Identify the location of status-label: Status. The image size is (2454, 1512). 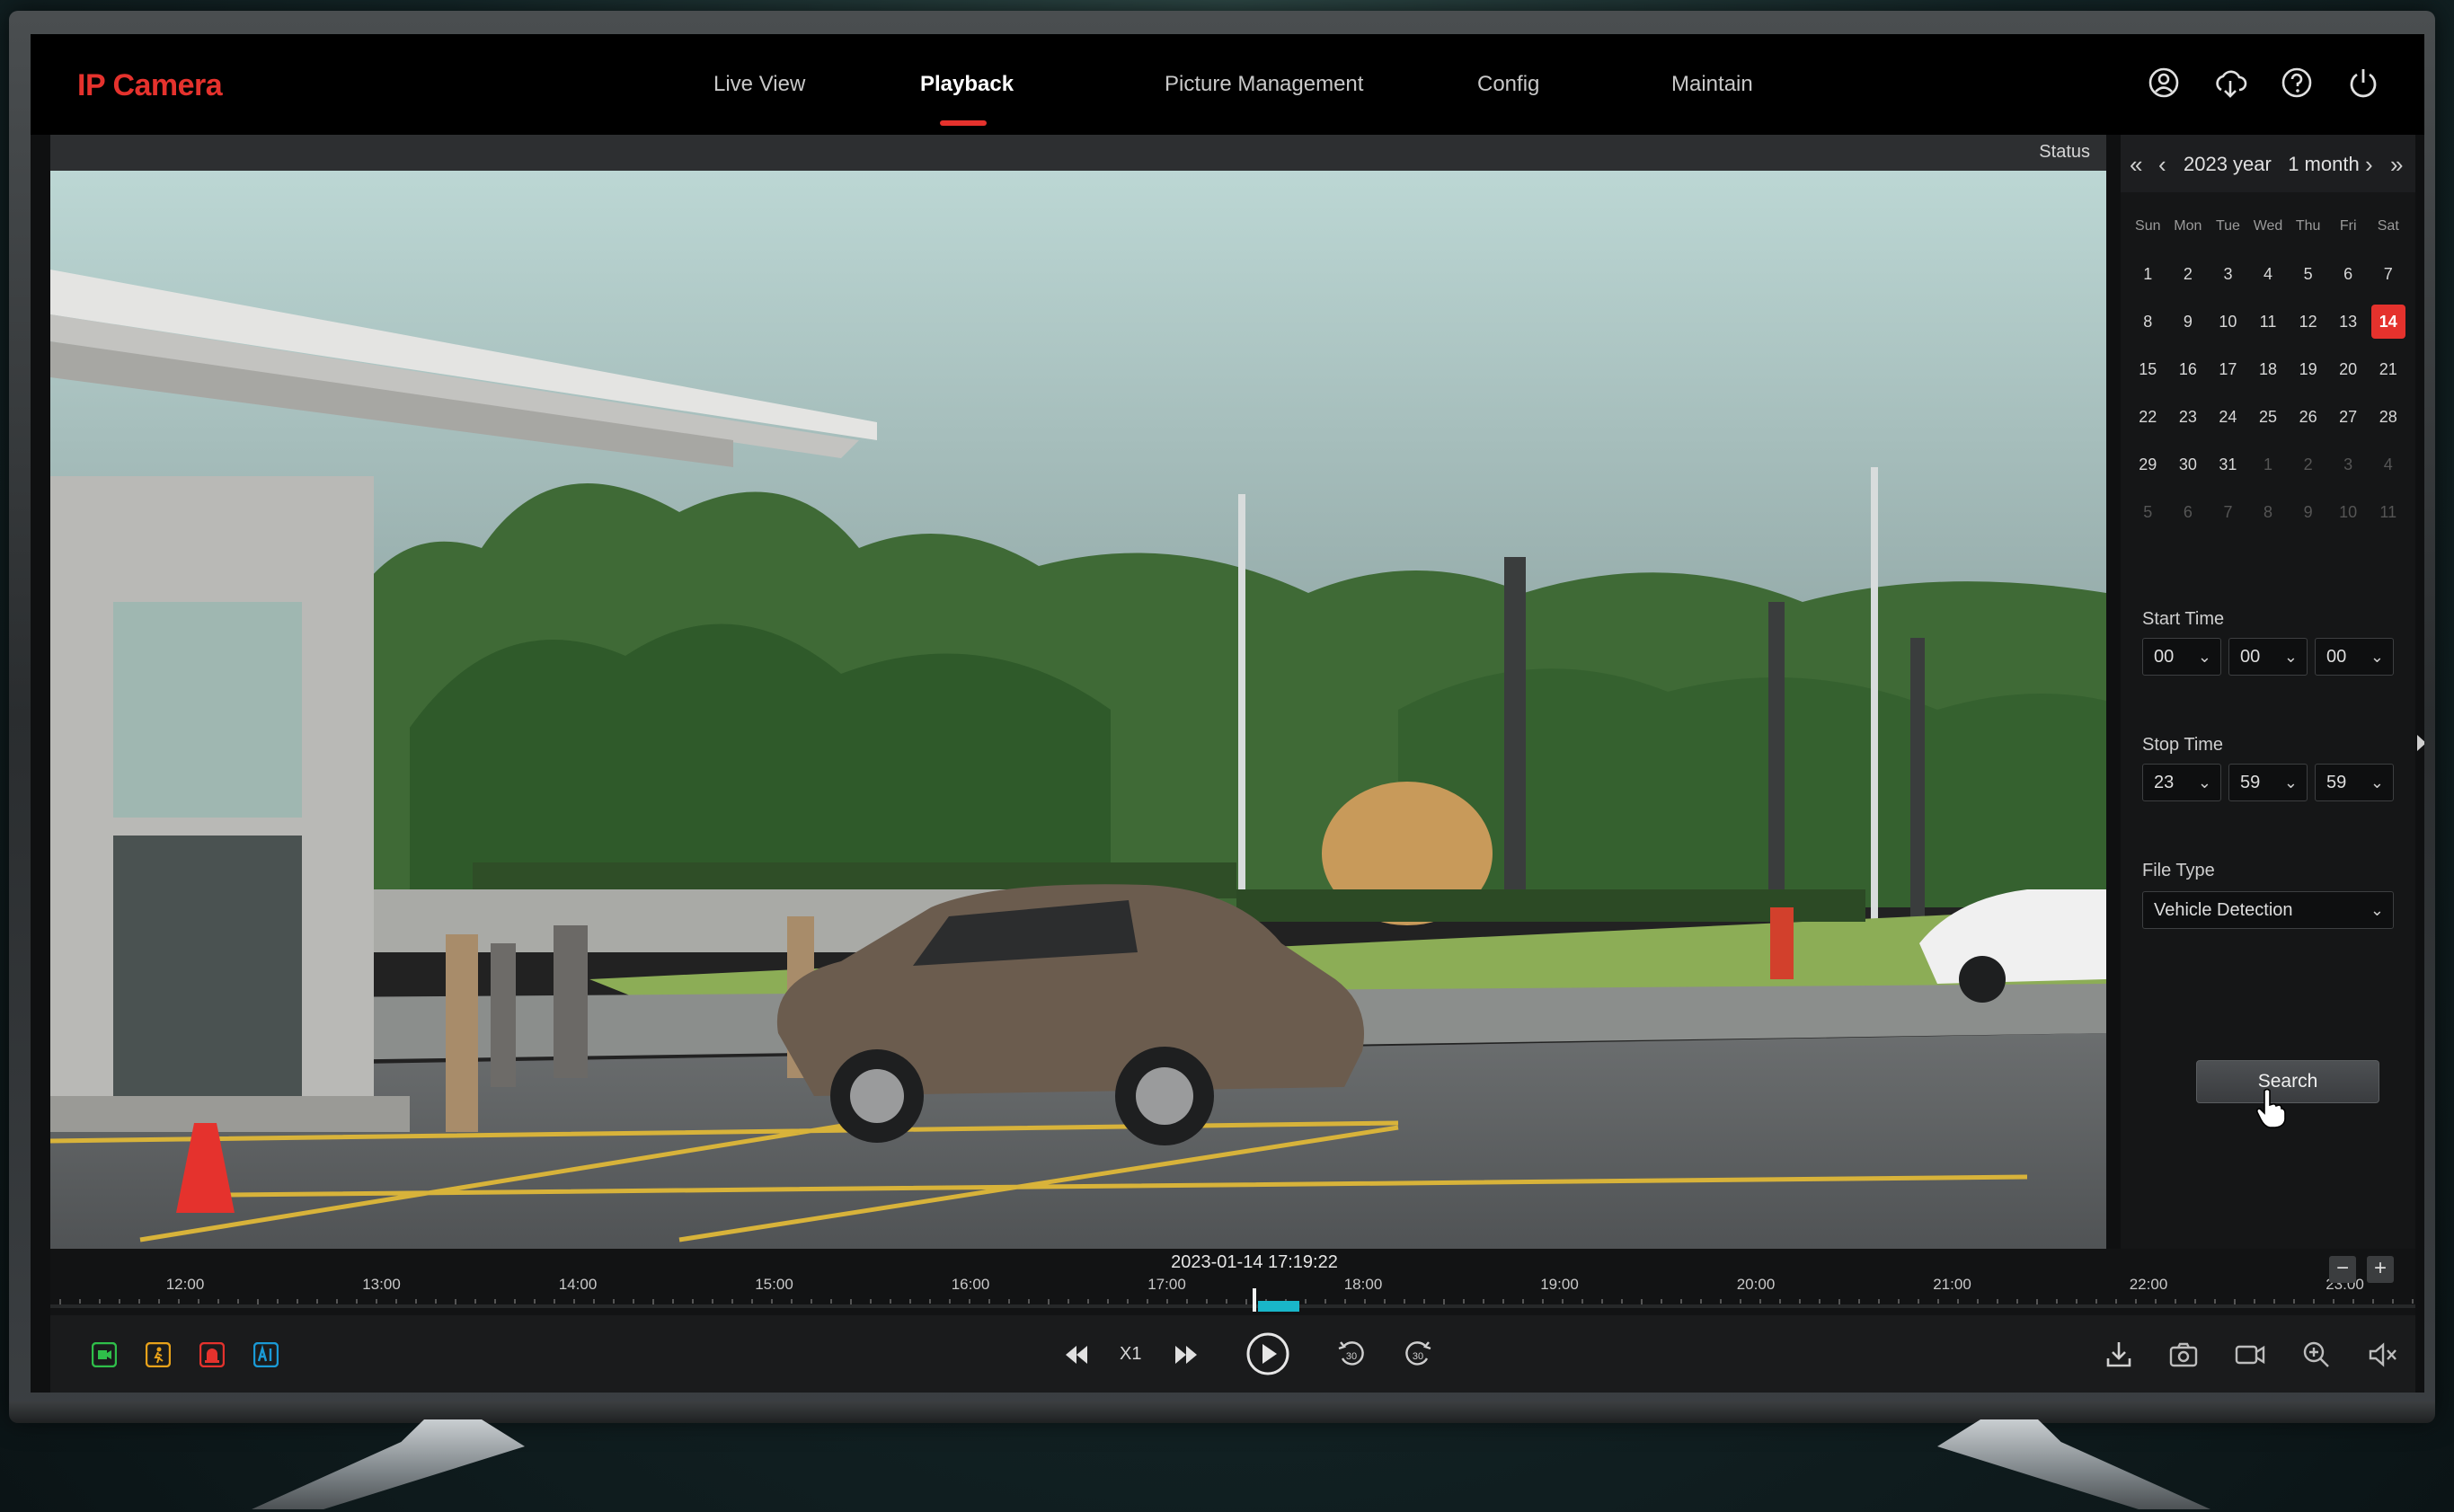
(2064, 153).